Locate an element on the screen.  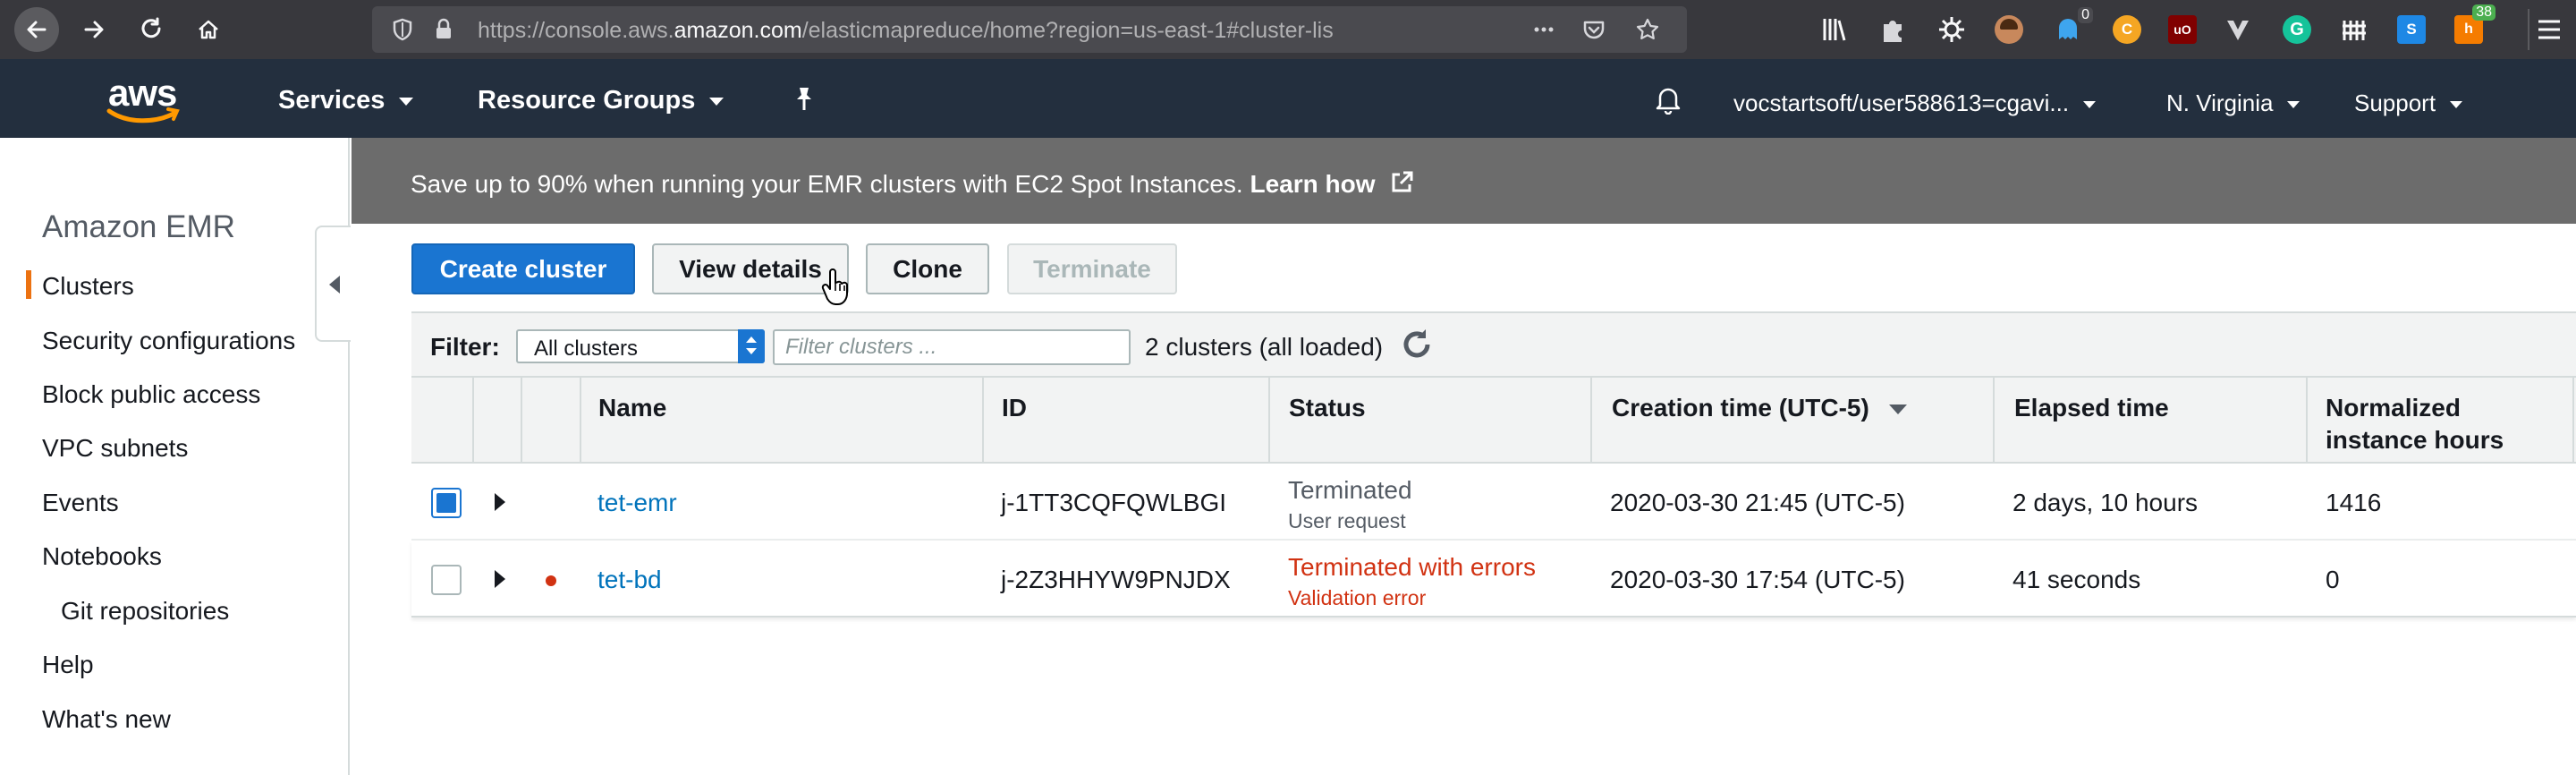
resource-groups-menu: Resource Groups is located at coordinates (601, 100).